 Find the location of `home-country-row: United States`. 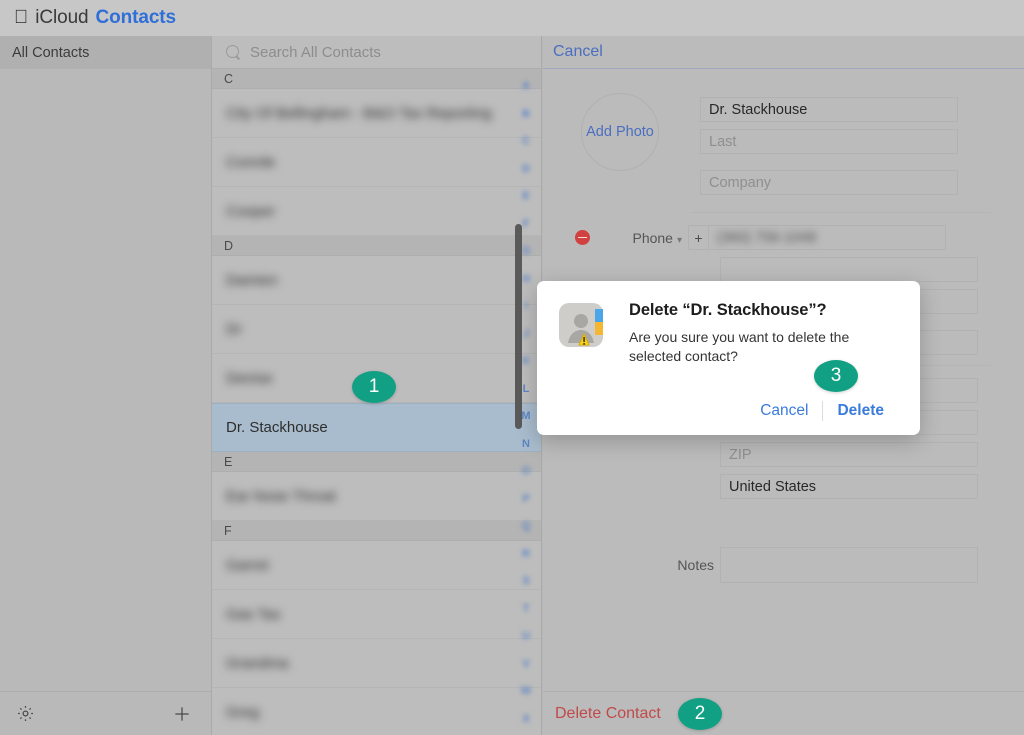

home-country-row: United States is located at coordinates (783, 486).